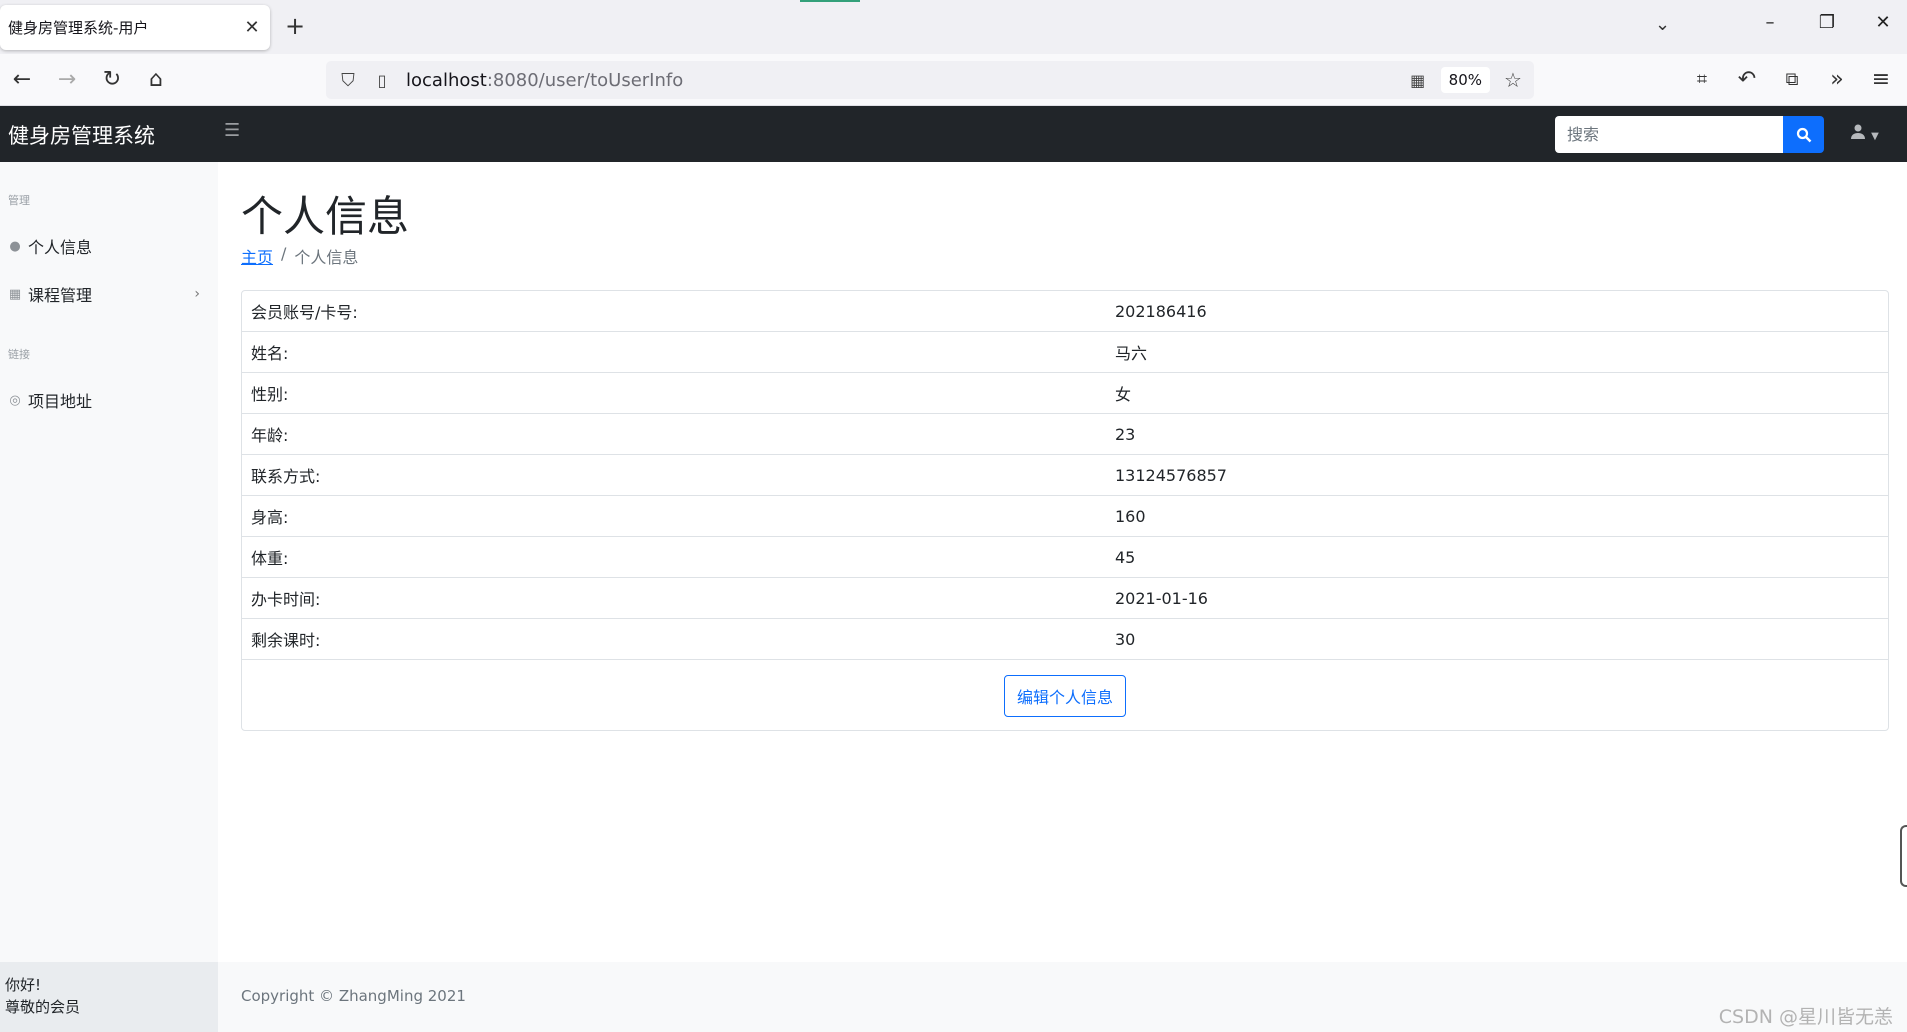  I want to click on breadcrumb-current: 个人信息, so click(326, 257).